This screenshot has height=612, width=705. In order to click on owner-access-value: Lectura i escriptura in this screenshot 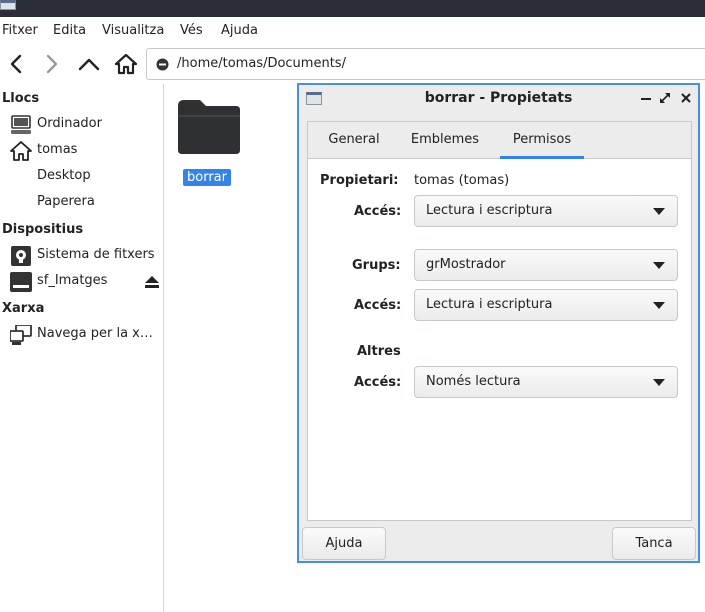, I will do `click(489, 210)`.